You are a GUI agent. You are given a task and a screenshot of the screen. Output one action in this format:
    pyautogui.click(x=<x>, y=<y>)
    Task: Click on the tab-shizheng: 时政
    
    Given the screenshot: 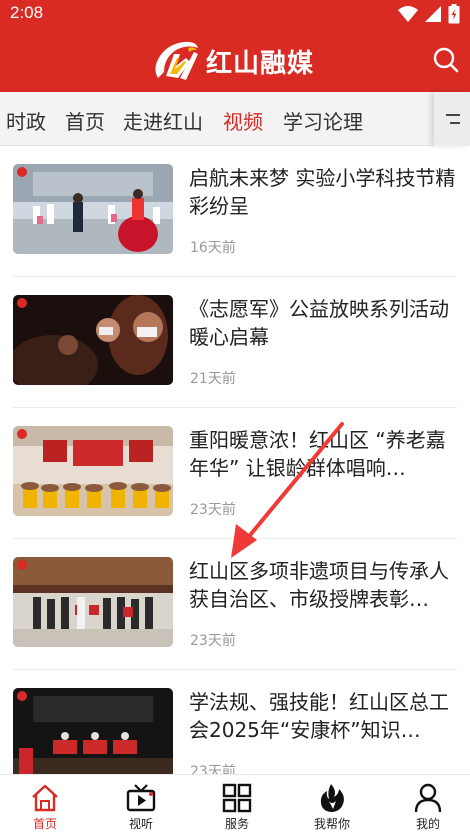 What is the action you would take?
    pyautogui.click(x=26, y=120)
    